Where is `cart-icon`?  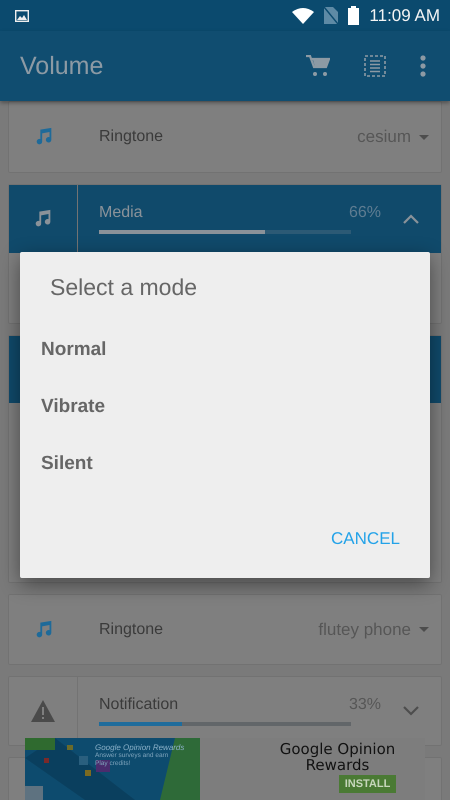 cart-icon is located at coordinates (318, 66).